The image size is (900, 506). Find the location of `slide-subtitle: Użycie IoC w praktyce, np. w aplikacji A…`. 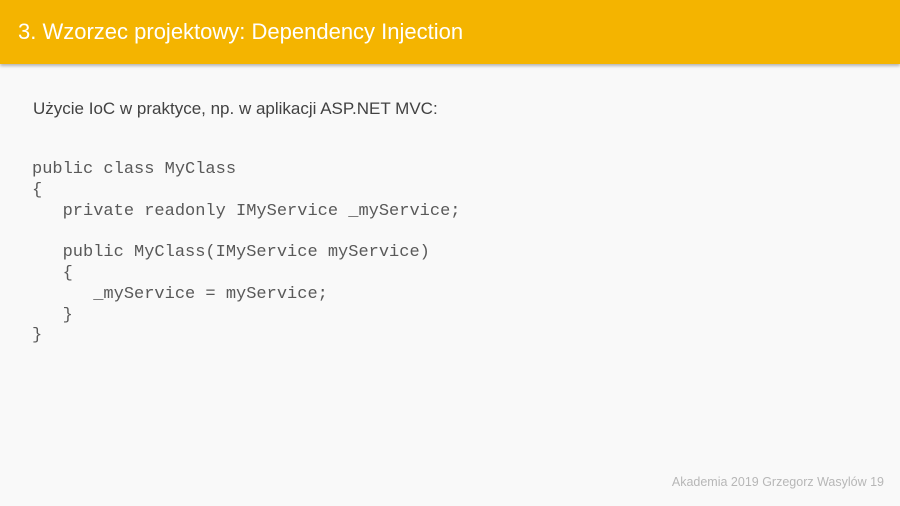

slide-subtitle: Użycie IoC w praktyce, np. w aplikacji A… is located at coordinates (235, 108).